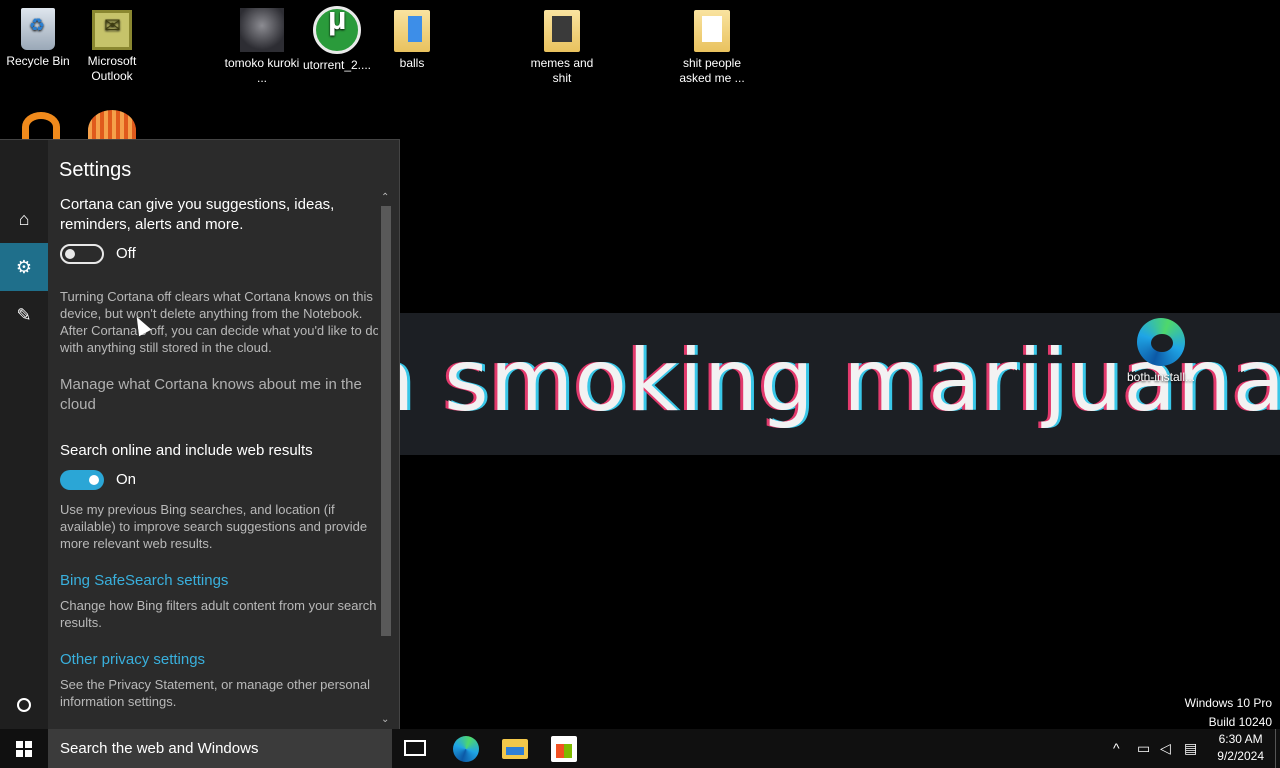 Image resolution: width=1280 pixels, height=768 pixels. I want to click on desktop-icon-label: memes and shit, so click(562, 70).